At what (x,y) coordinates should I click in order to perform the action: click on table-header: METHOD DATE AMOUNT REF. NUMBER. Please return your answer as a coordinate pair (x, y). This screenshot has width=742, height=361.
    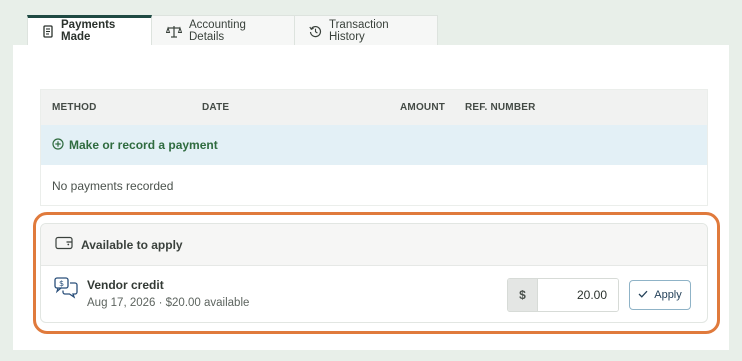
    Looking at the image, I should click on (374, 107).